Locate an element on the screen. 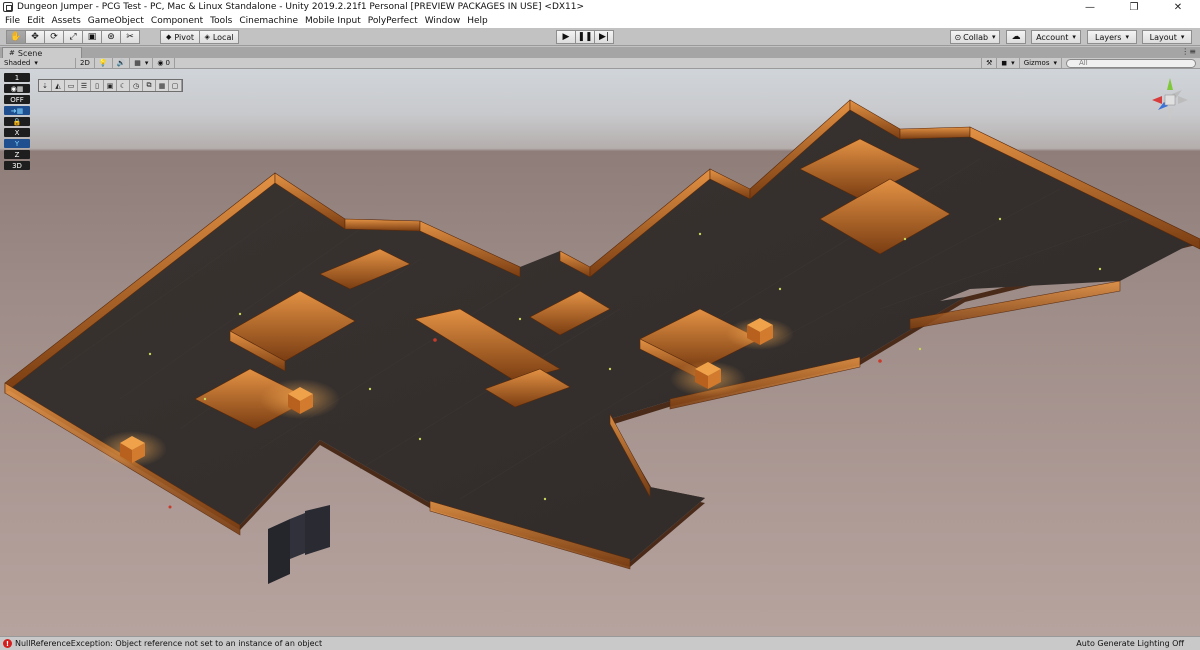 Image resolution: width=1200 pixels, height=650 pixels. playback-group: ▶ ❚❚ ▶| is located at coordinates (585, 37).